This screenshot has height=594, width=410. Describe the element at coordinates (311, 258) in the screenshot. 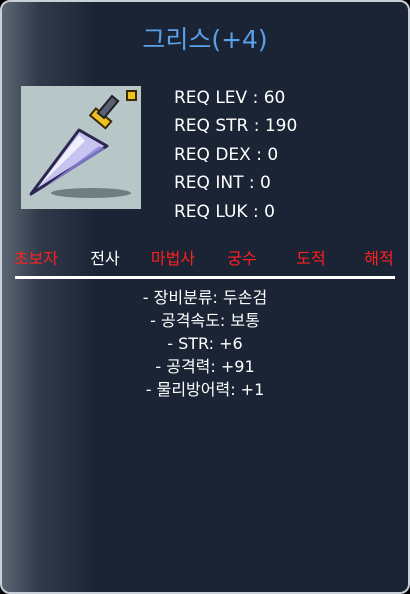

I see `job-thief: 도적` at that location.